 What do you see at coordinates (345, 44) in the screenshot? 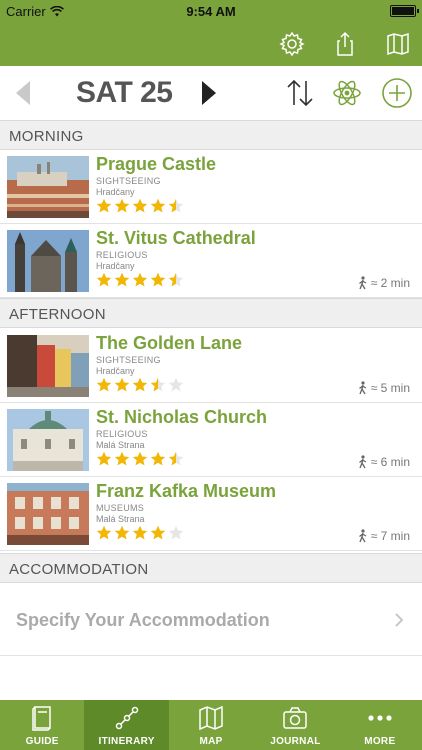
I see `share-icon` at bounding box center [345, 44].